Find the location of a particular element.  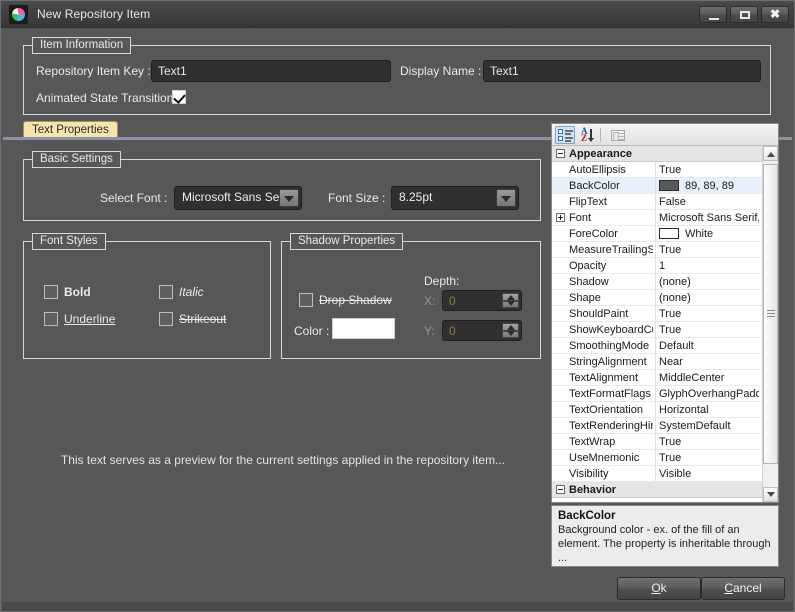

chevron-up-icon is located at coordinates (770, 154).